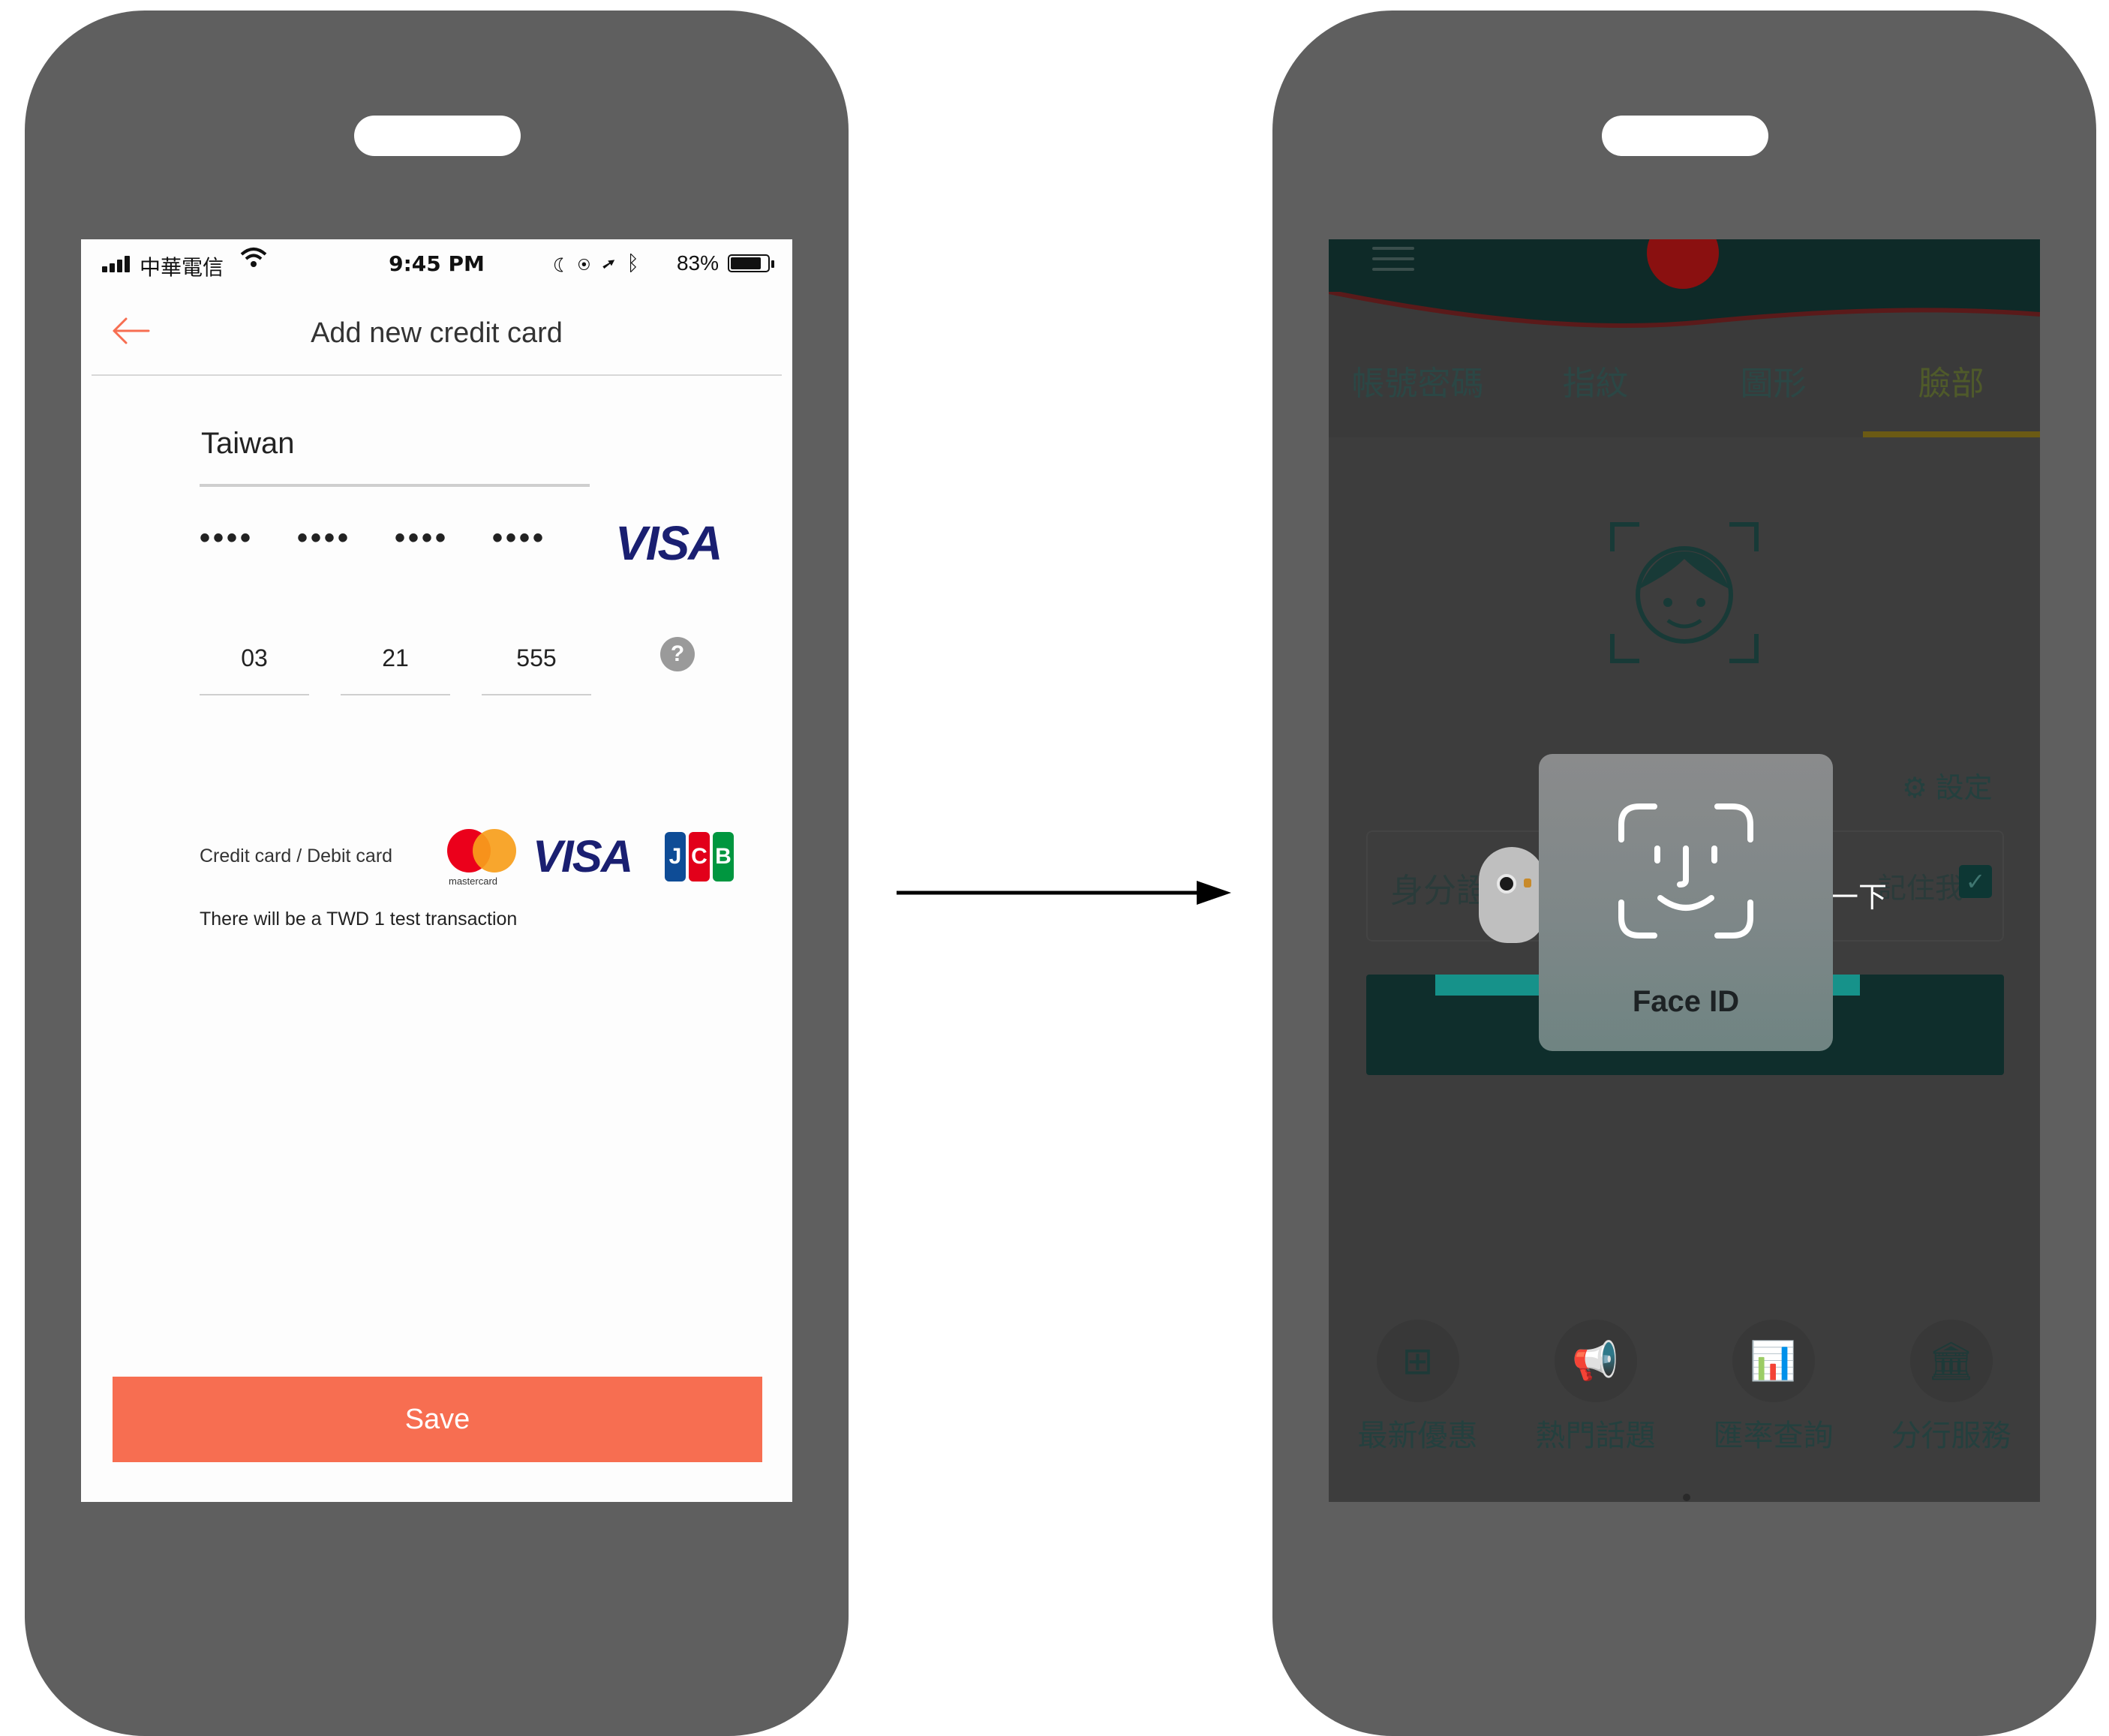 This screenshot has width=2109, height=1736. What do you see at coordinates (585, 263) in the screenshot?
I see `rotation-lock-icon: ◉` at bounding box center [585, 263].